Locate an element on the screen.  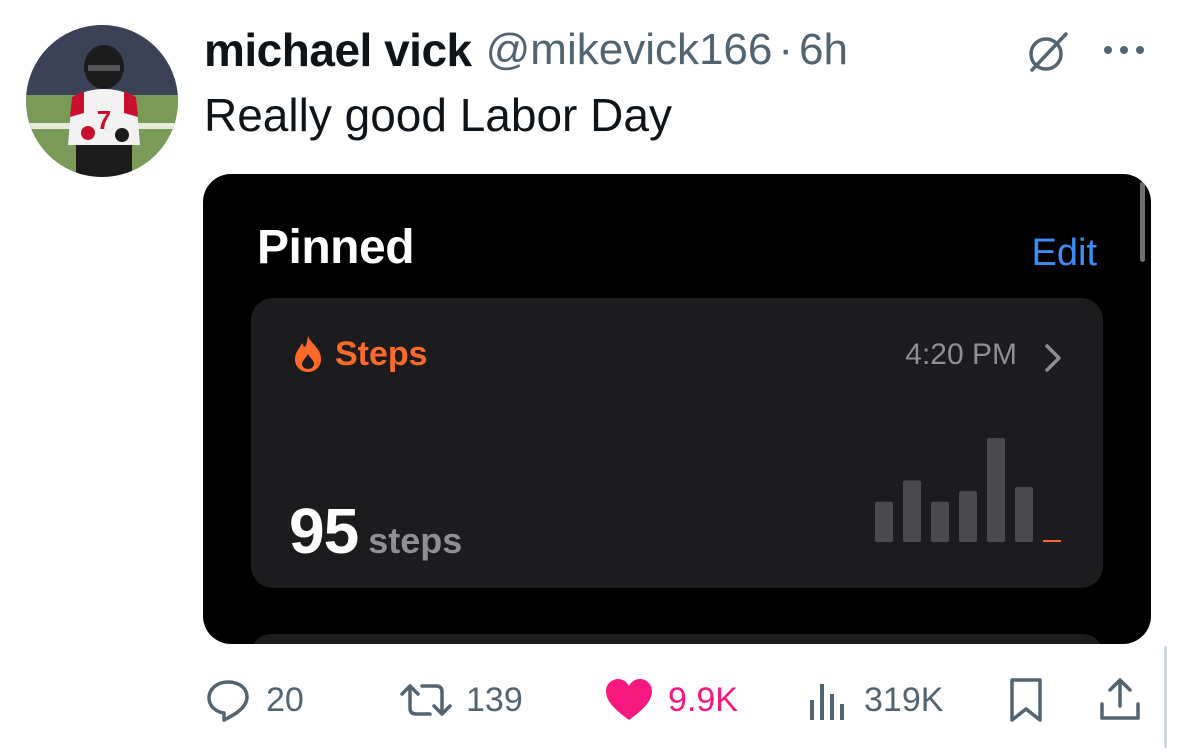
heart-icon is located at coordinates (629, 699).